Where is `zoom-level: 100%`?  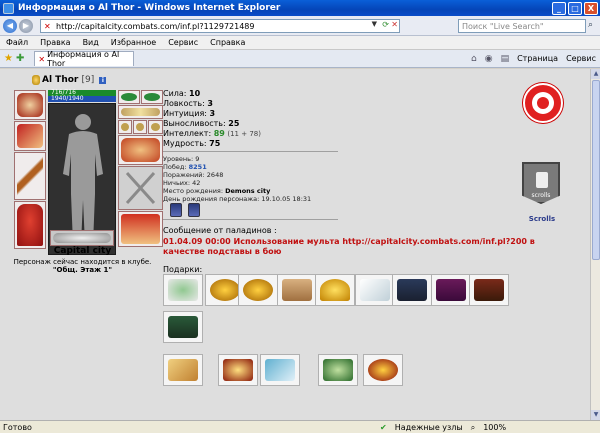 zoom-level: 100% is located at coordinates (494, 427).